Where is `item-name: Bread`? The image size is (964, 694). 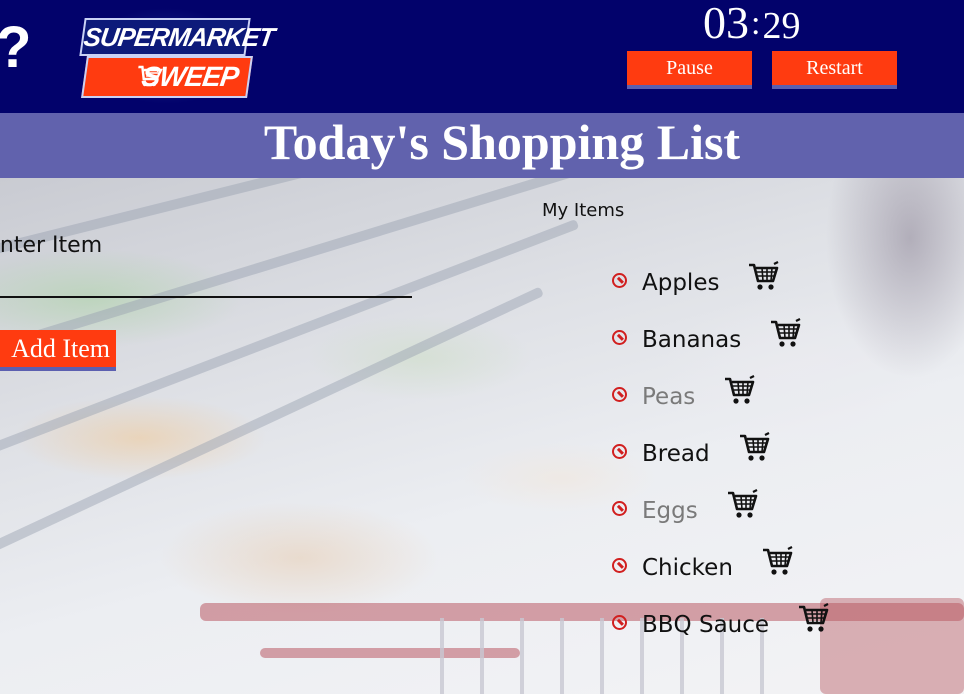
item-name: Bread is located at coordinates (676, 453).